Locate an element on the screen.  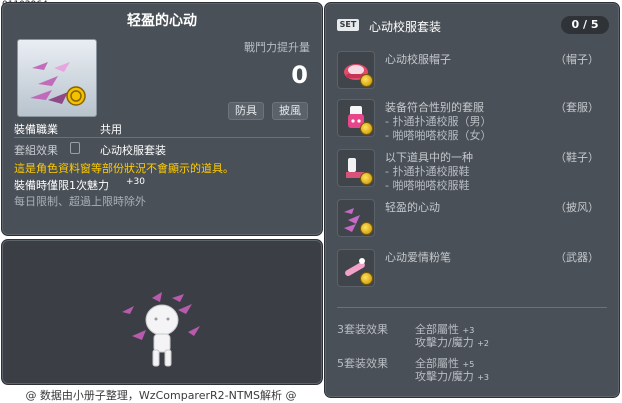
limit-note: 每日限制、超過上限時除外 is located at coordinates (80, 201).